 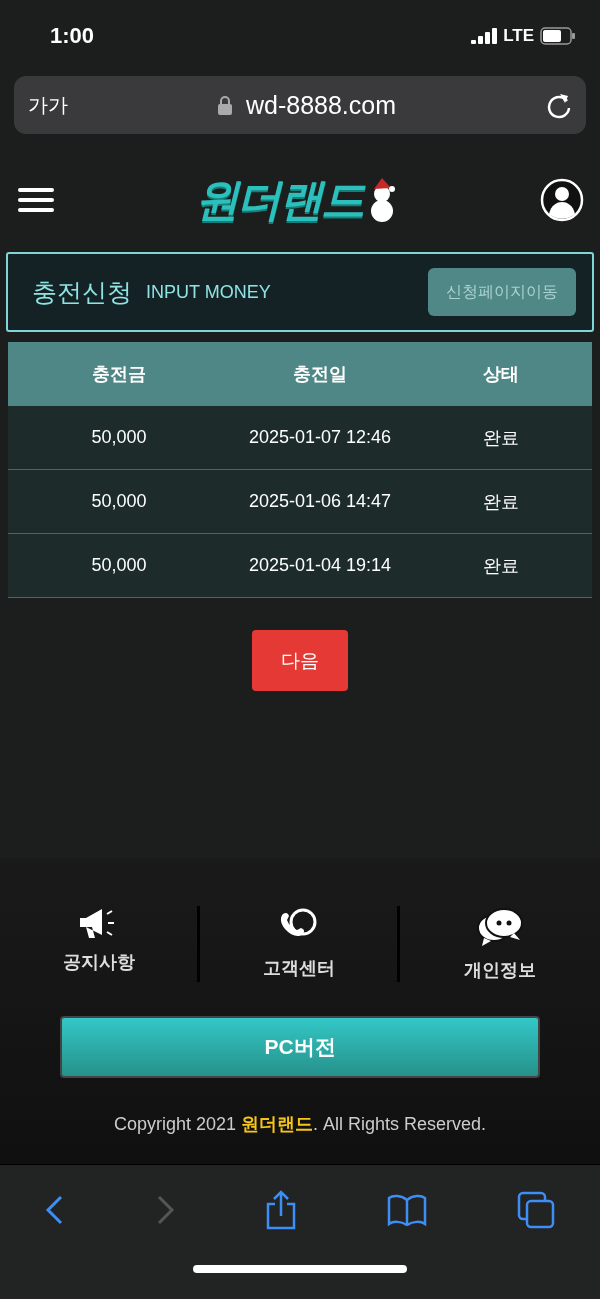 I want to click on lock-icon, so click(x=224, y=105).